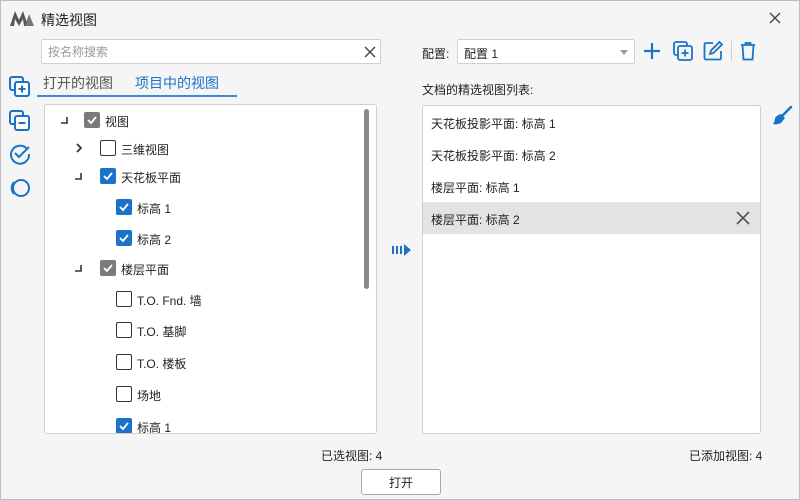 Image resolution: width=800 pixels, height=500 pixels. Describe the element at coordinates (370, 52) in the screenshot. I see `clear-search-icon` at that location.